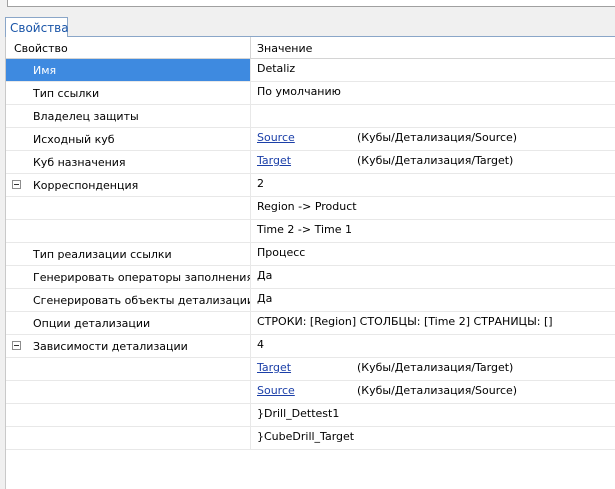 The image size is (615, 489). What do you see at coordinates (128, 300) in the screenshot?
I see `row-label: Сгенерировать объекты детализации?` at bounding box center [128, 300].